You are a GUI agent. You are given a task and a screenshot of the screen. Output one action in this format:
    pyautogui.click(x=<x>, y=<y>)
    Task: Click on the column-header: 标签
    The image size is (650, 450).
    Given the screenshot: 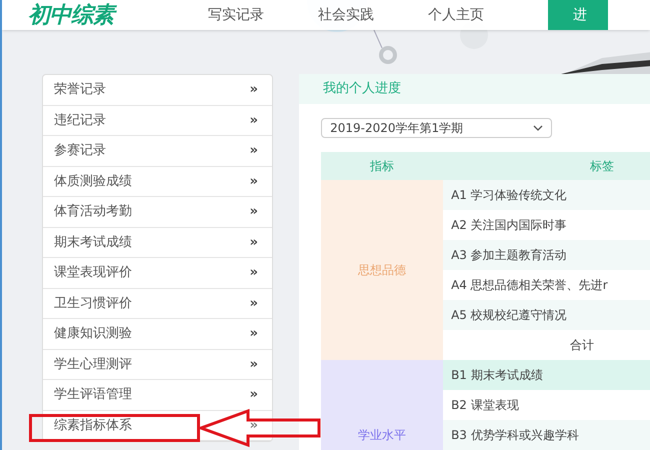 What is the action you would take?
    pyautogui.click(x=602, y=166)
    